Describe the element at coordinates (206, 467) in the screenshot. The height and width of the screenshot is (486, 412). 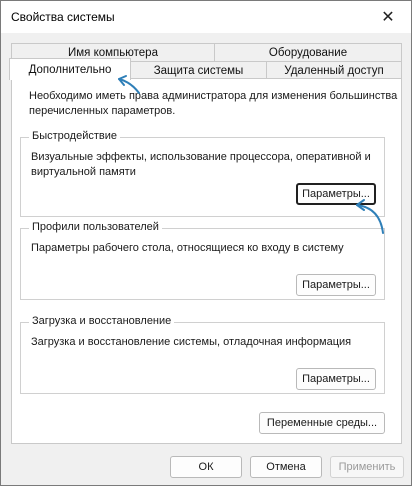
I see `ok-button: ОК` at that location.